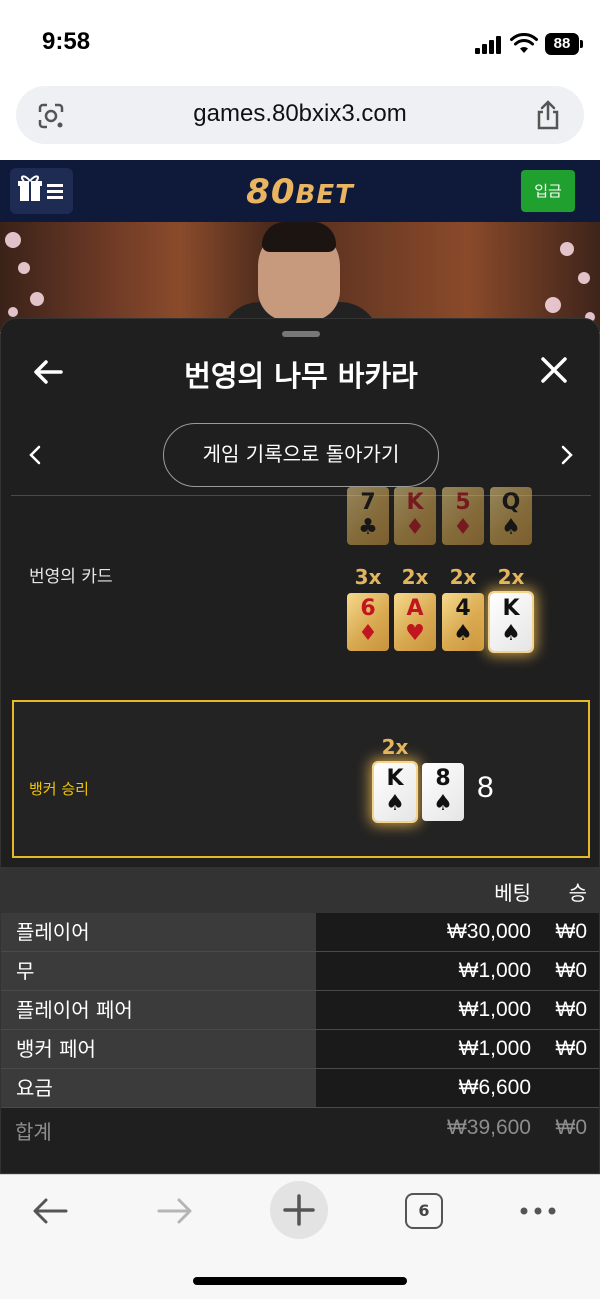 This screenshot has height=1299, width=600. What do you see at coordinates (324, 195) in the screenshot?
I see `logo-text: BET` at bounding box center [324, 195].